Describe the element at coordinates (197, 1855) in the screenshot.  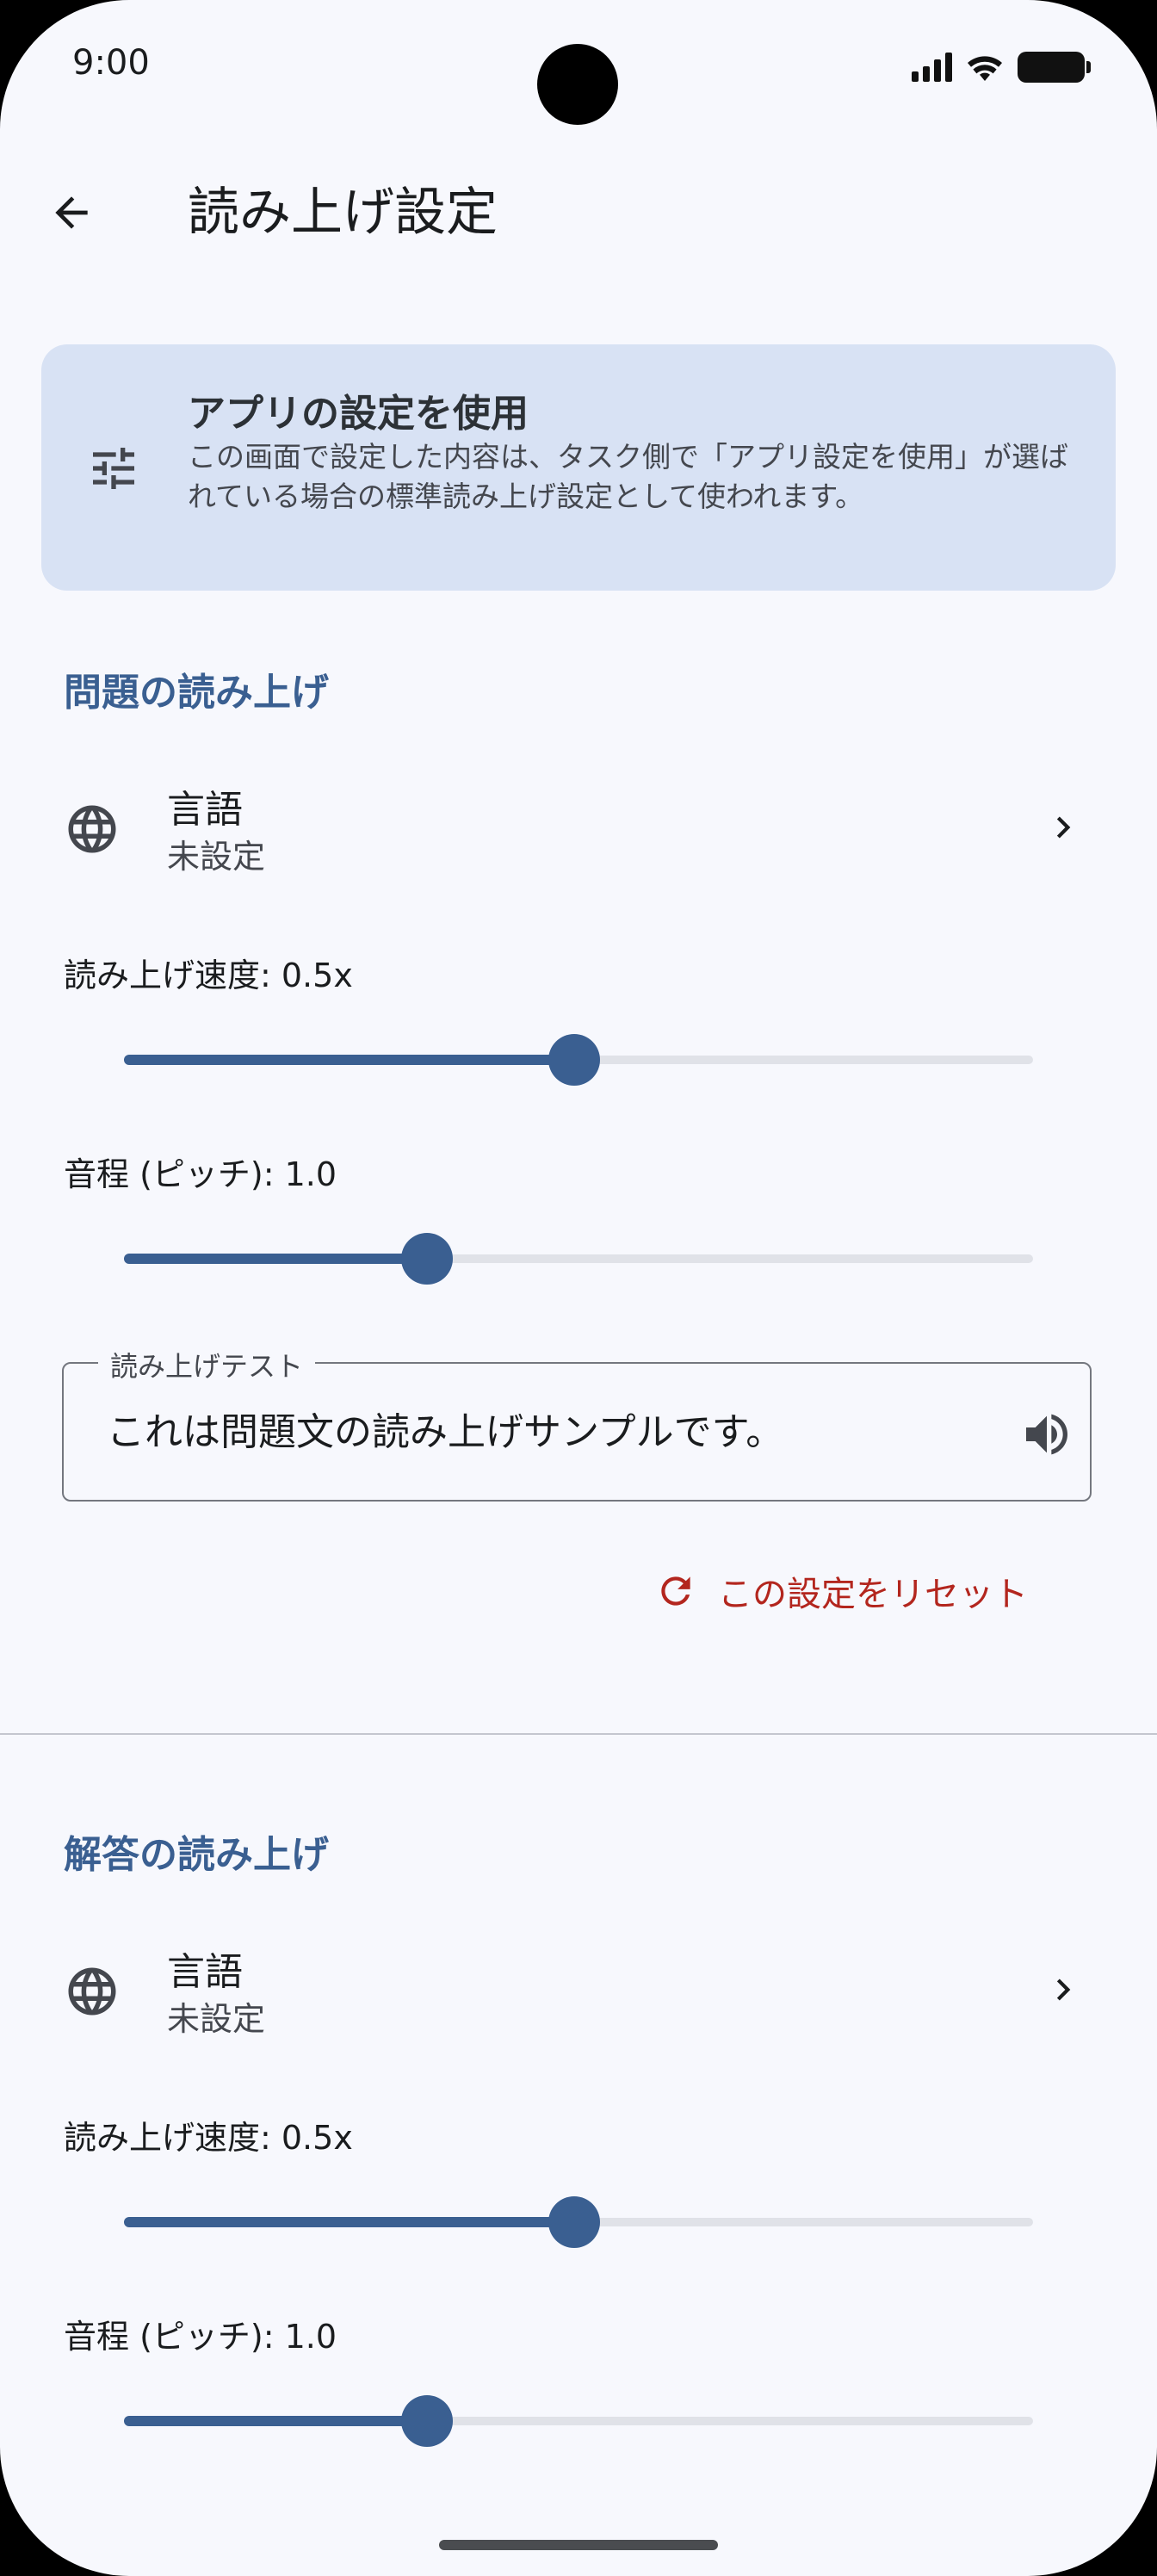
I see `section-header-answer: 解答の読み上げ` at that location.